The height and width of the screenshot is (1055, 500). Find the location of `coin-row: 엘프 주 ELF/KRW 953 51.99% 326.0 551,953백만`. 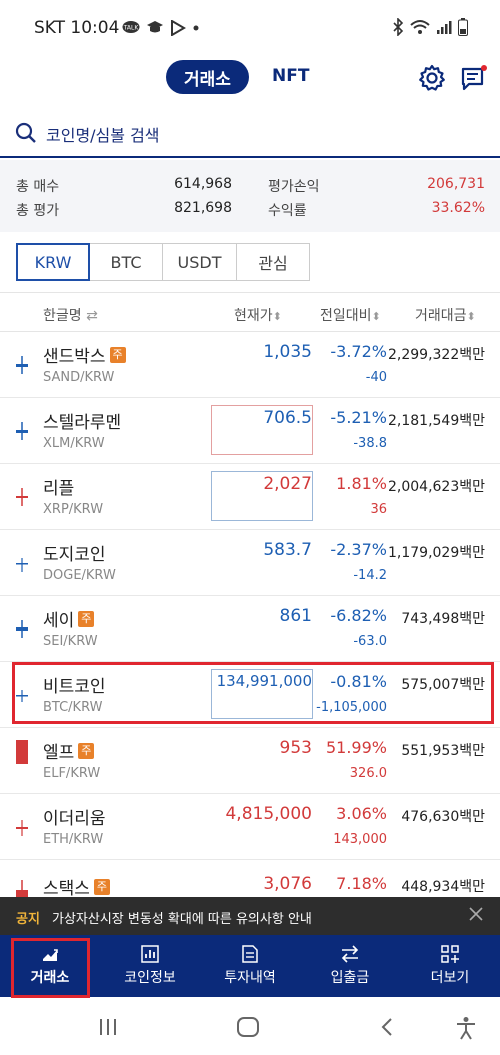

coin-row: 엘프 주 ELF/KRW 953 51.99% 326.0 551,953백만 is located at coordinates (250, 761).